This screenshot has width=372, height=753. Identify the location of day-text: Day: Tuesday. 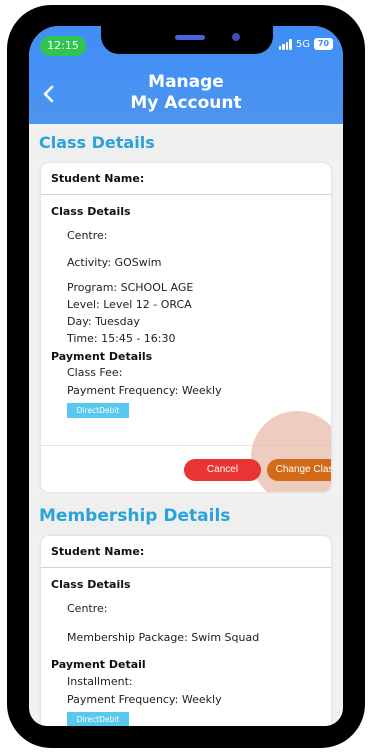
(103, 321).